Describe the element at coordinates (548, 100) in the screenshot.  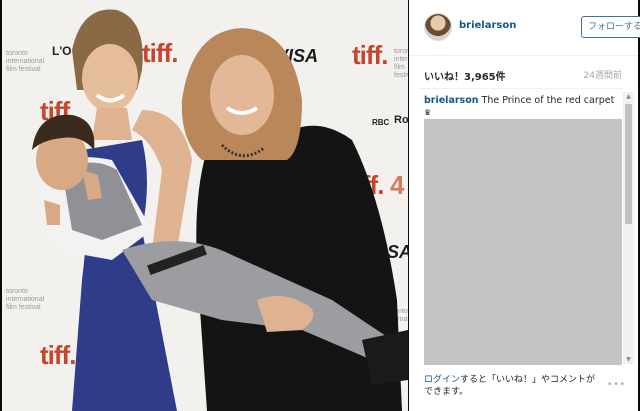
I see `caption-text: The Prince of the red carpet` at that location.